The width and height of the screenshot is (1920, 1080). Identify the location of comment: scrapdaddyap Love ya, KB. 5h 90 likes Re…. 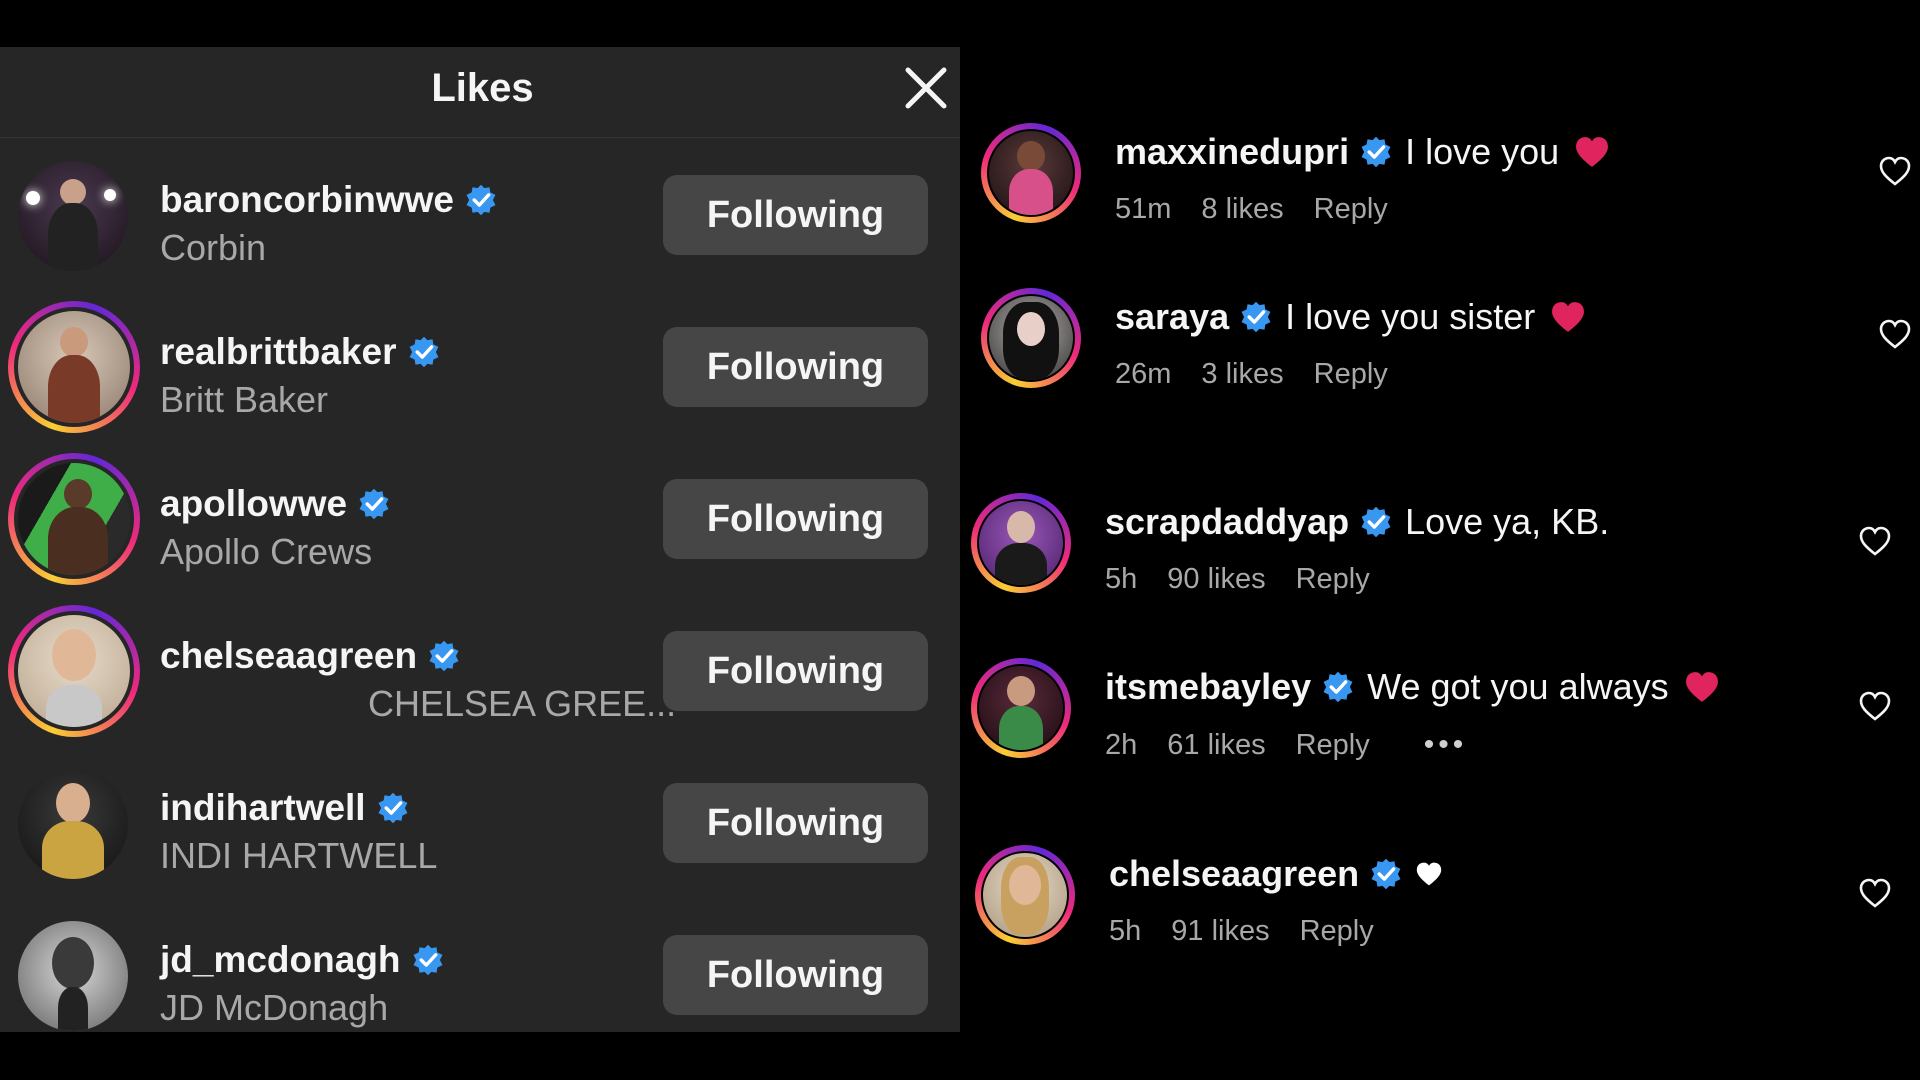
(1437, 563).